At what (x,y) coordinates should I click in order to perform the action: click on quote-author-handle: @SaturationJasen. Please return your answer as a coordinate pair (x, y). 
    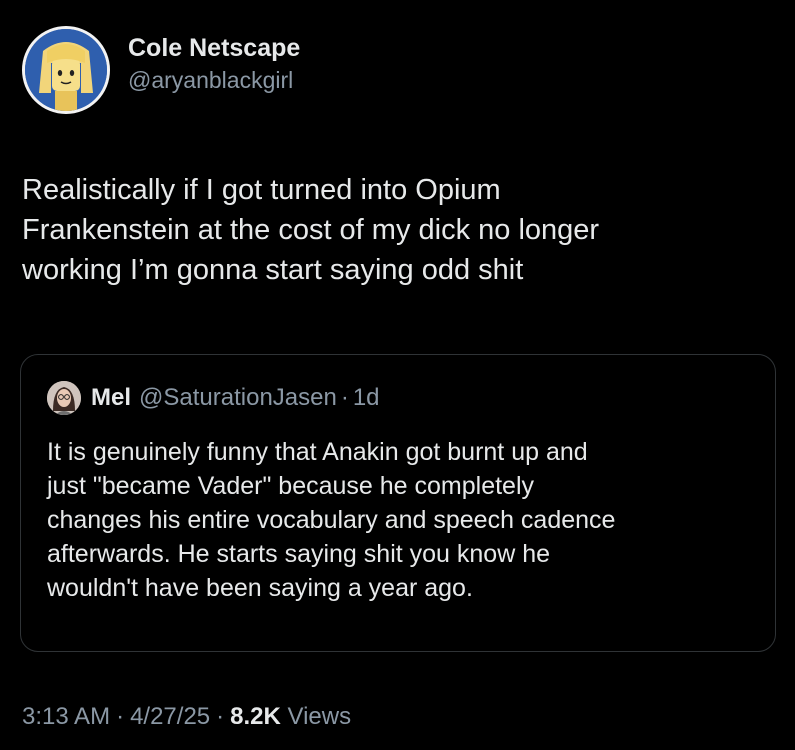
    Looking at the image, I should click on (238, 398).